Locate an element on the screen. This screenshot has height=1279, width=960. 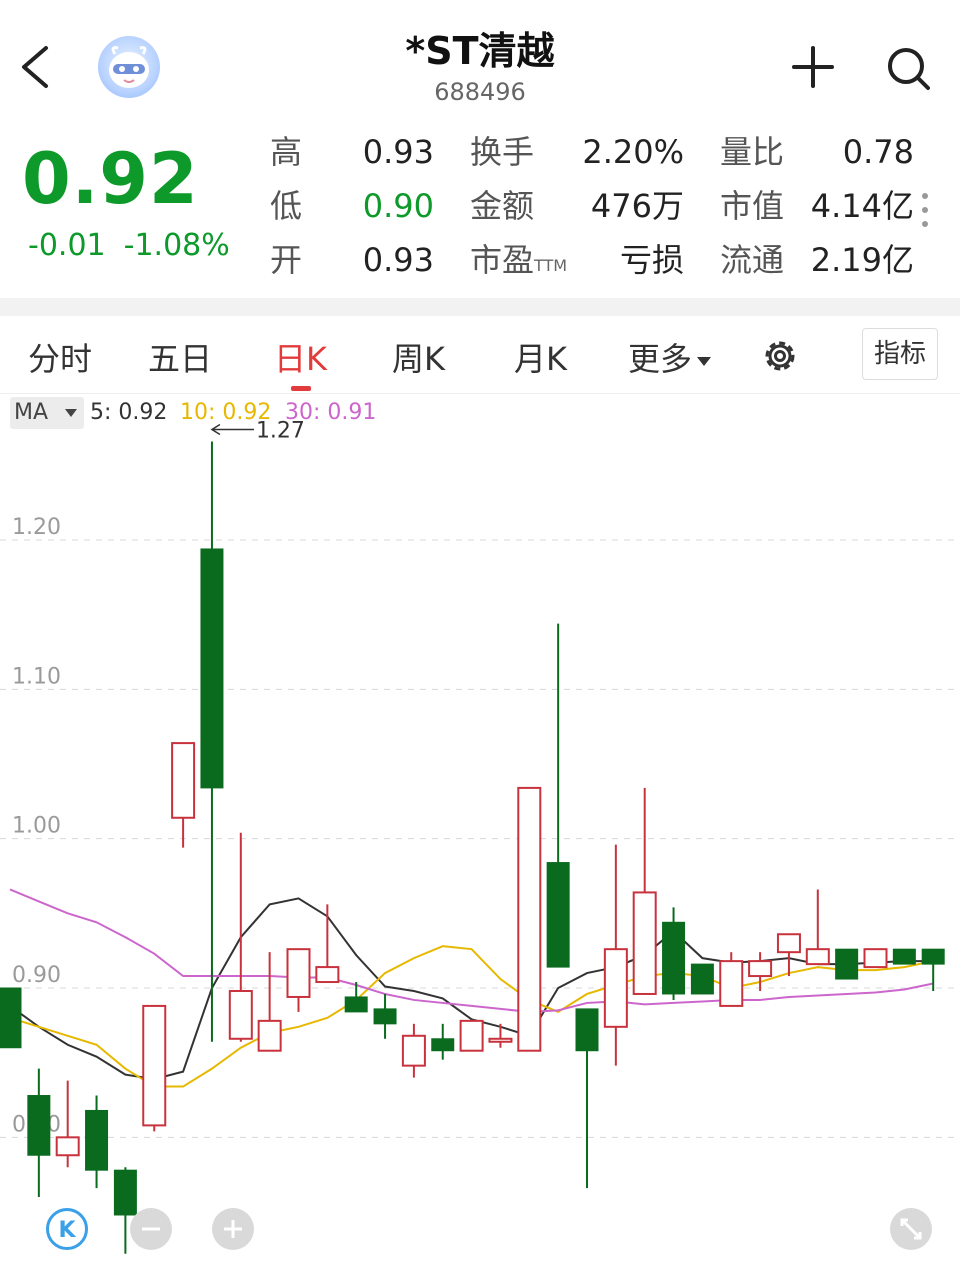
zoom-out-button is located at coordinates (151, 1229).